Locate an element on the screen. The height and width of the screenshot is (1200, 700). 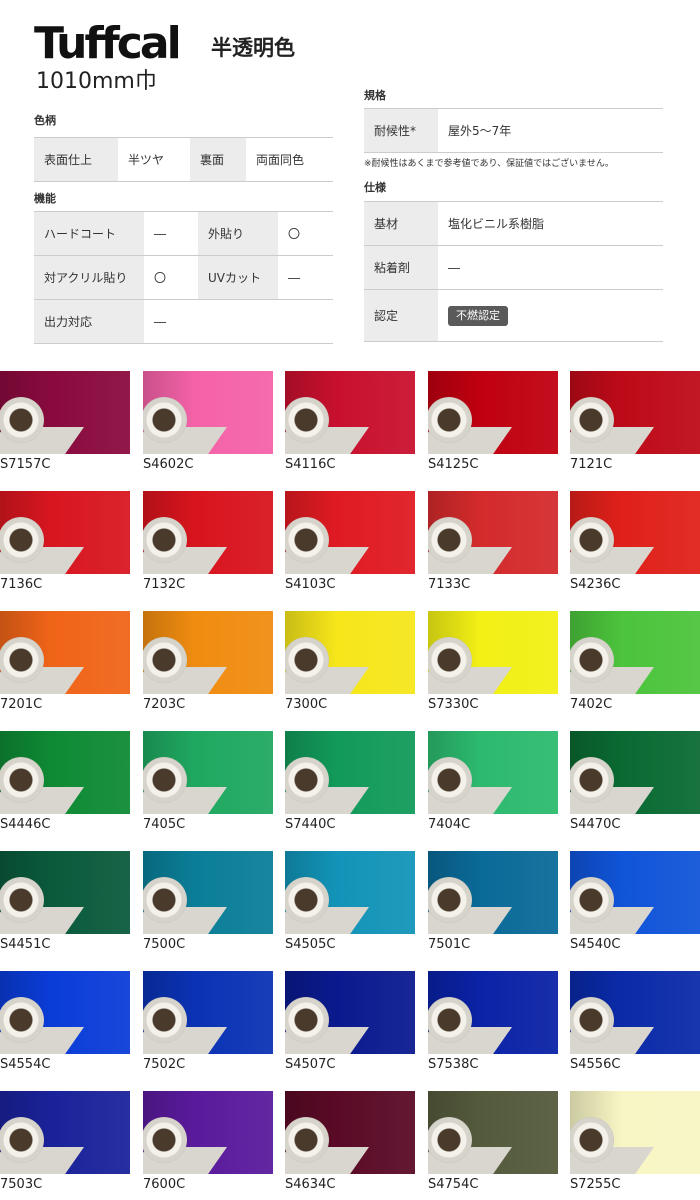
color-swatch: S4505C is located at coordinates (350, 902).